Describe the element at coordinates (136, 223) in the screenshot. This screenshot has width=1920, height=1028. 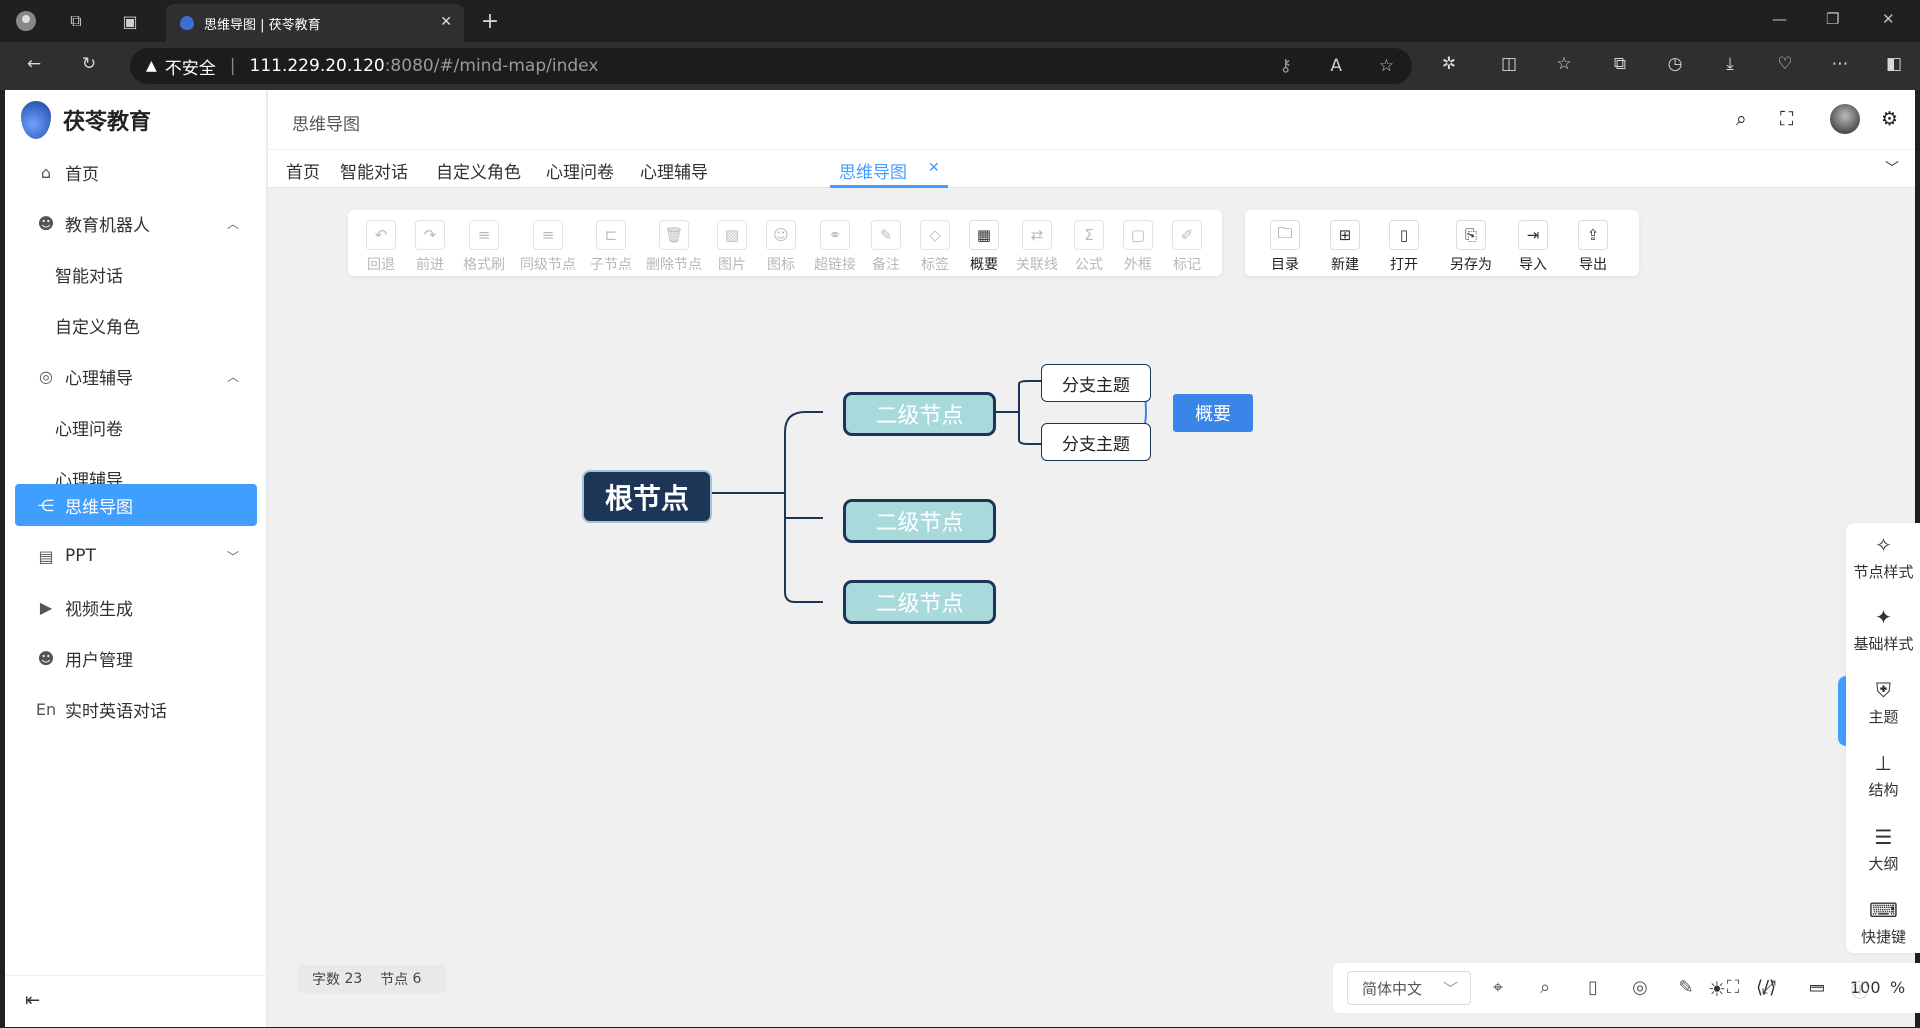
I see `sidebar-item-robot: ☻ 教育机器人 ︿` at that location.